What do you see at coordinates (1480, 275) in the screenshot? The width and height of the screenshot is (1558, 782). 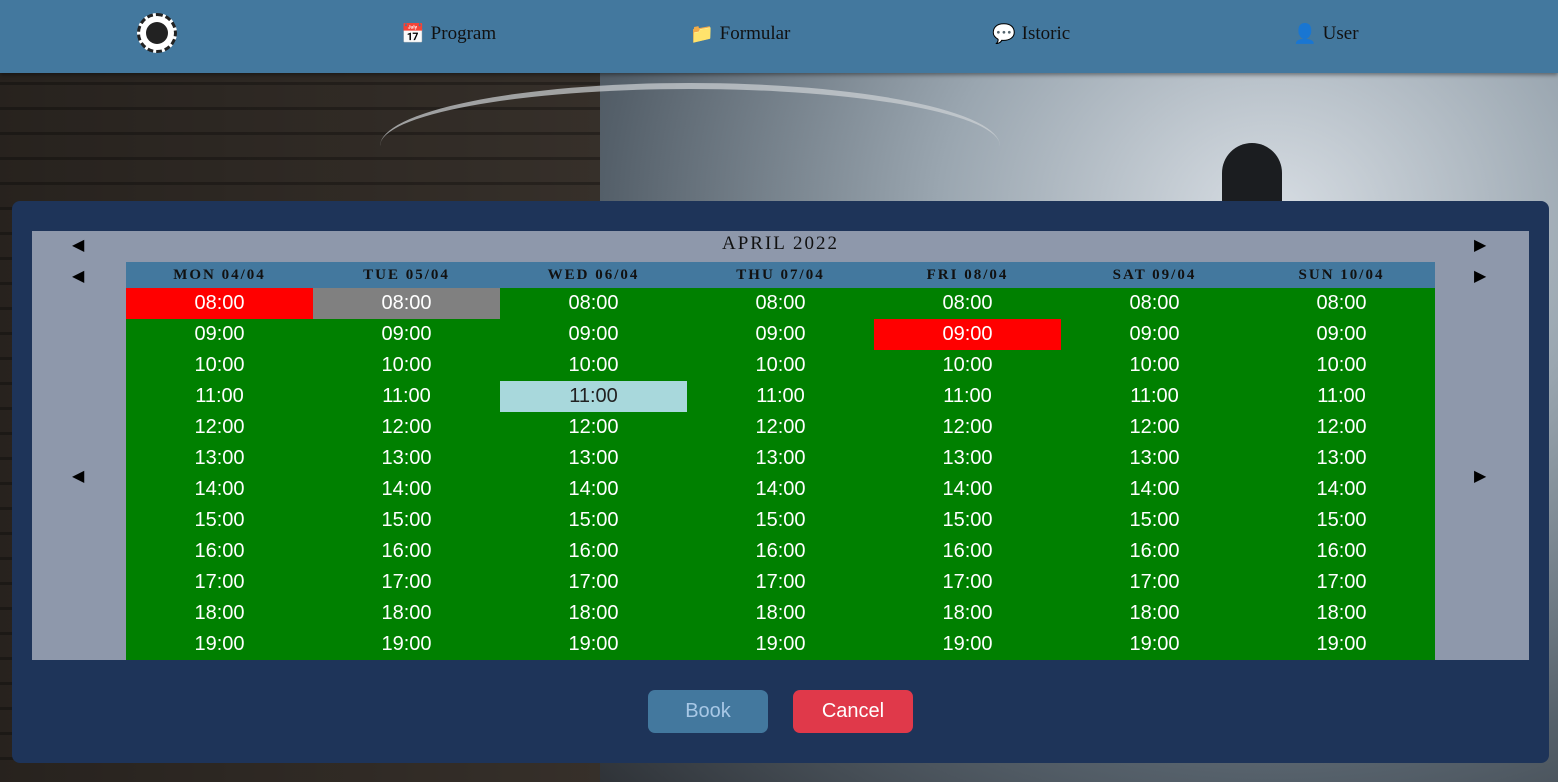 I see `next-week-arrow: ▶` at bounding box center [1480, 275].